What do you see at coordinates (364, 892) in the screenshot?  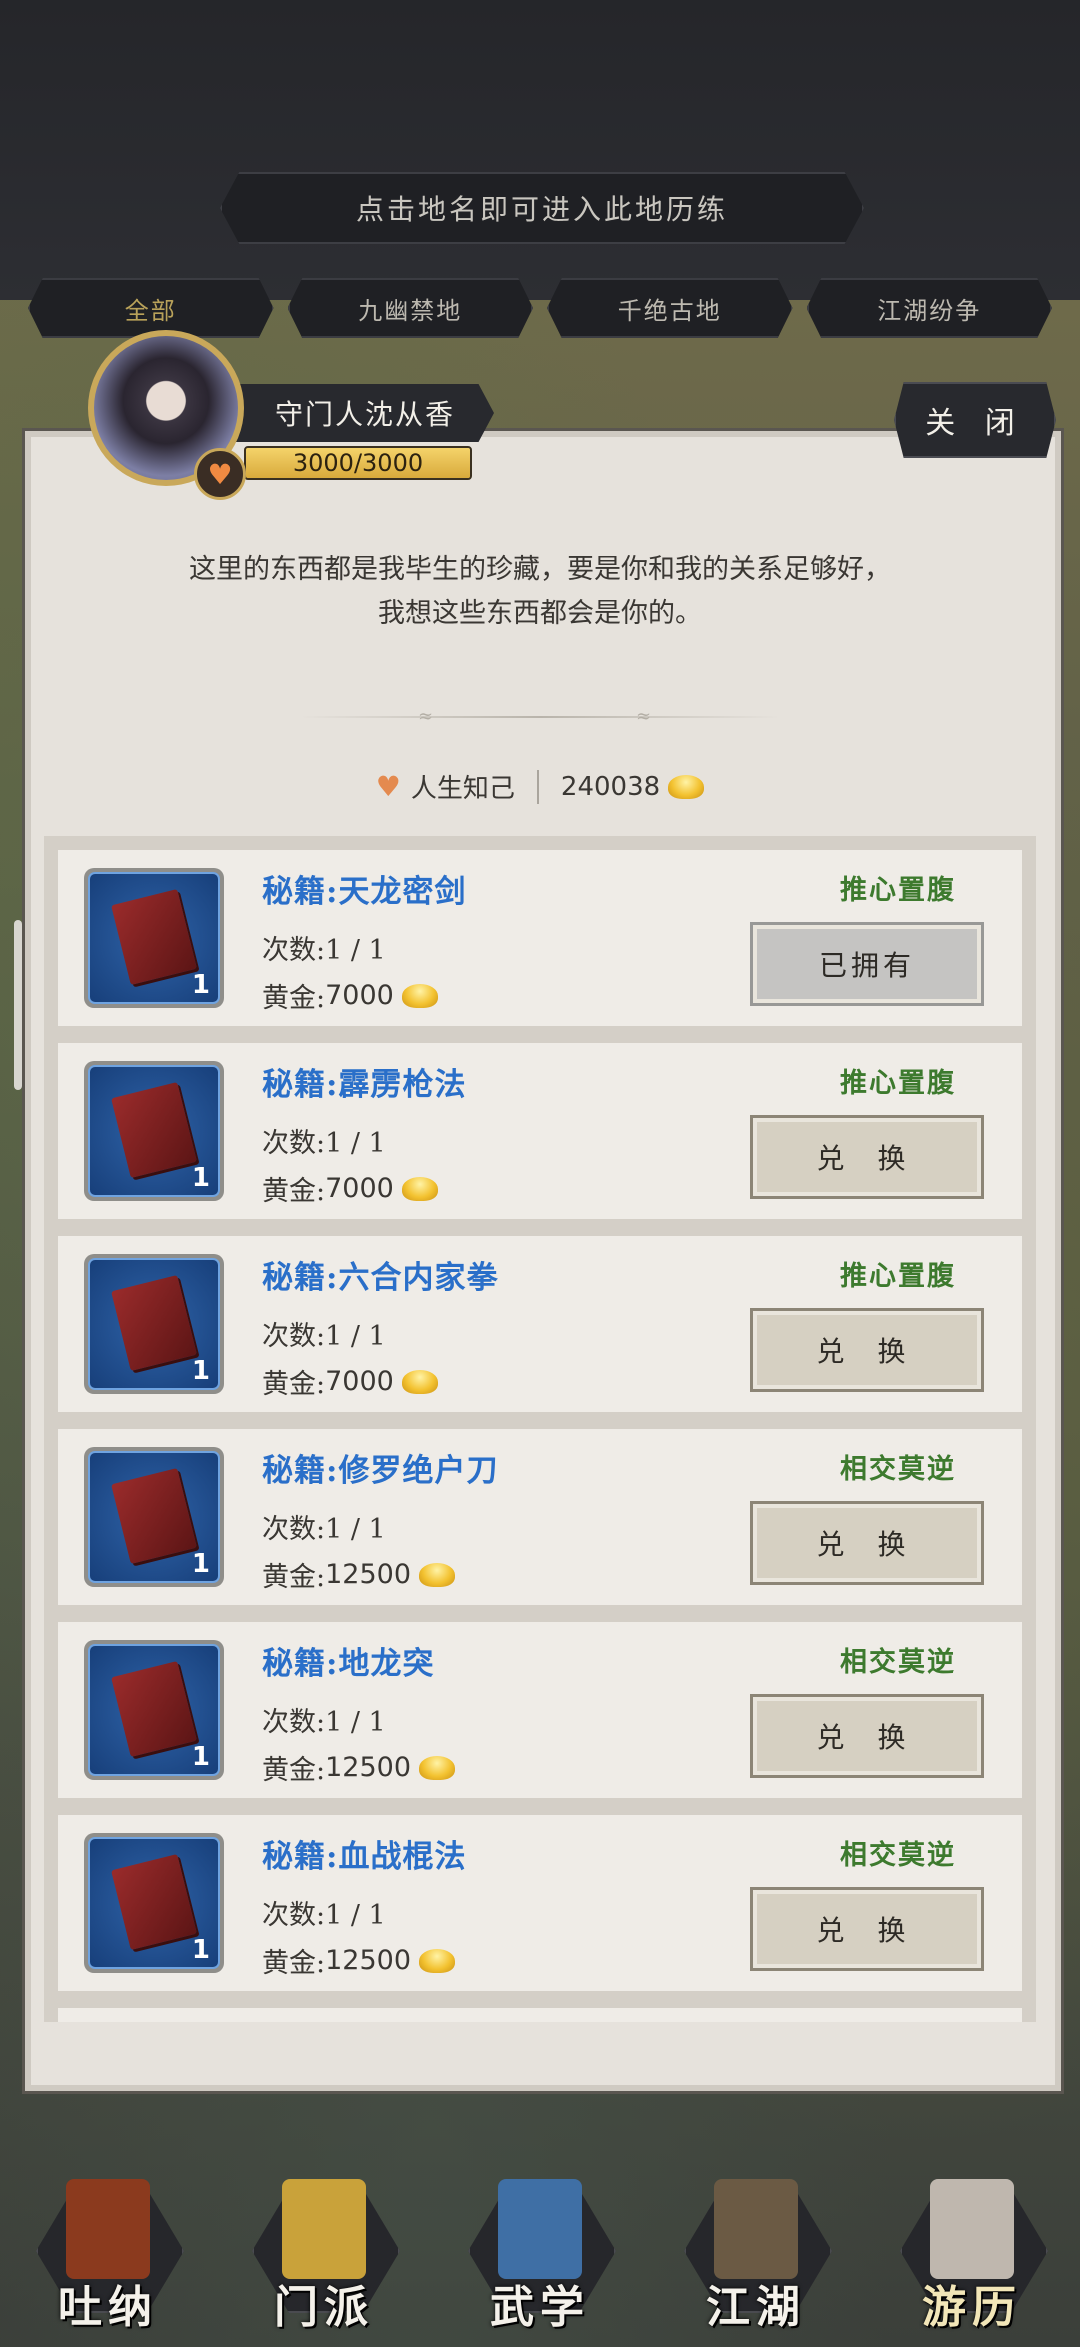 I see `item-name: 秘籍:天龙密剑` at bounding box center [364, 892].